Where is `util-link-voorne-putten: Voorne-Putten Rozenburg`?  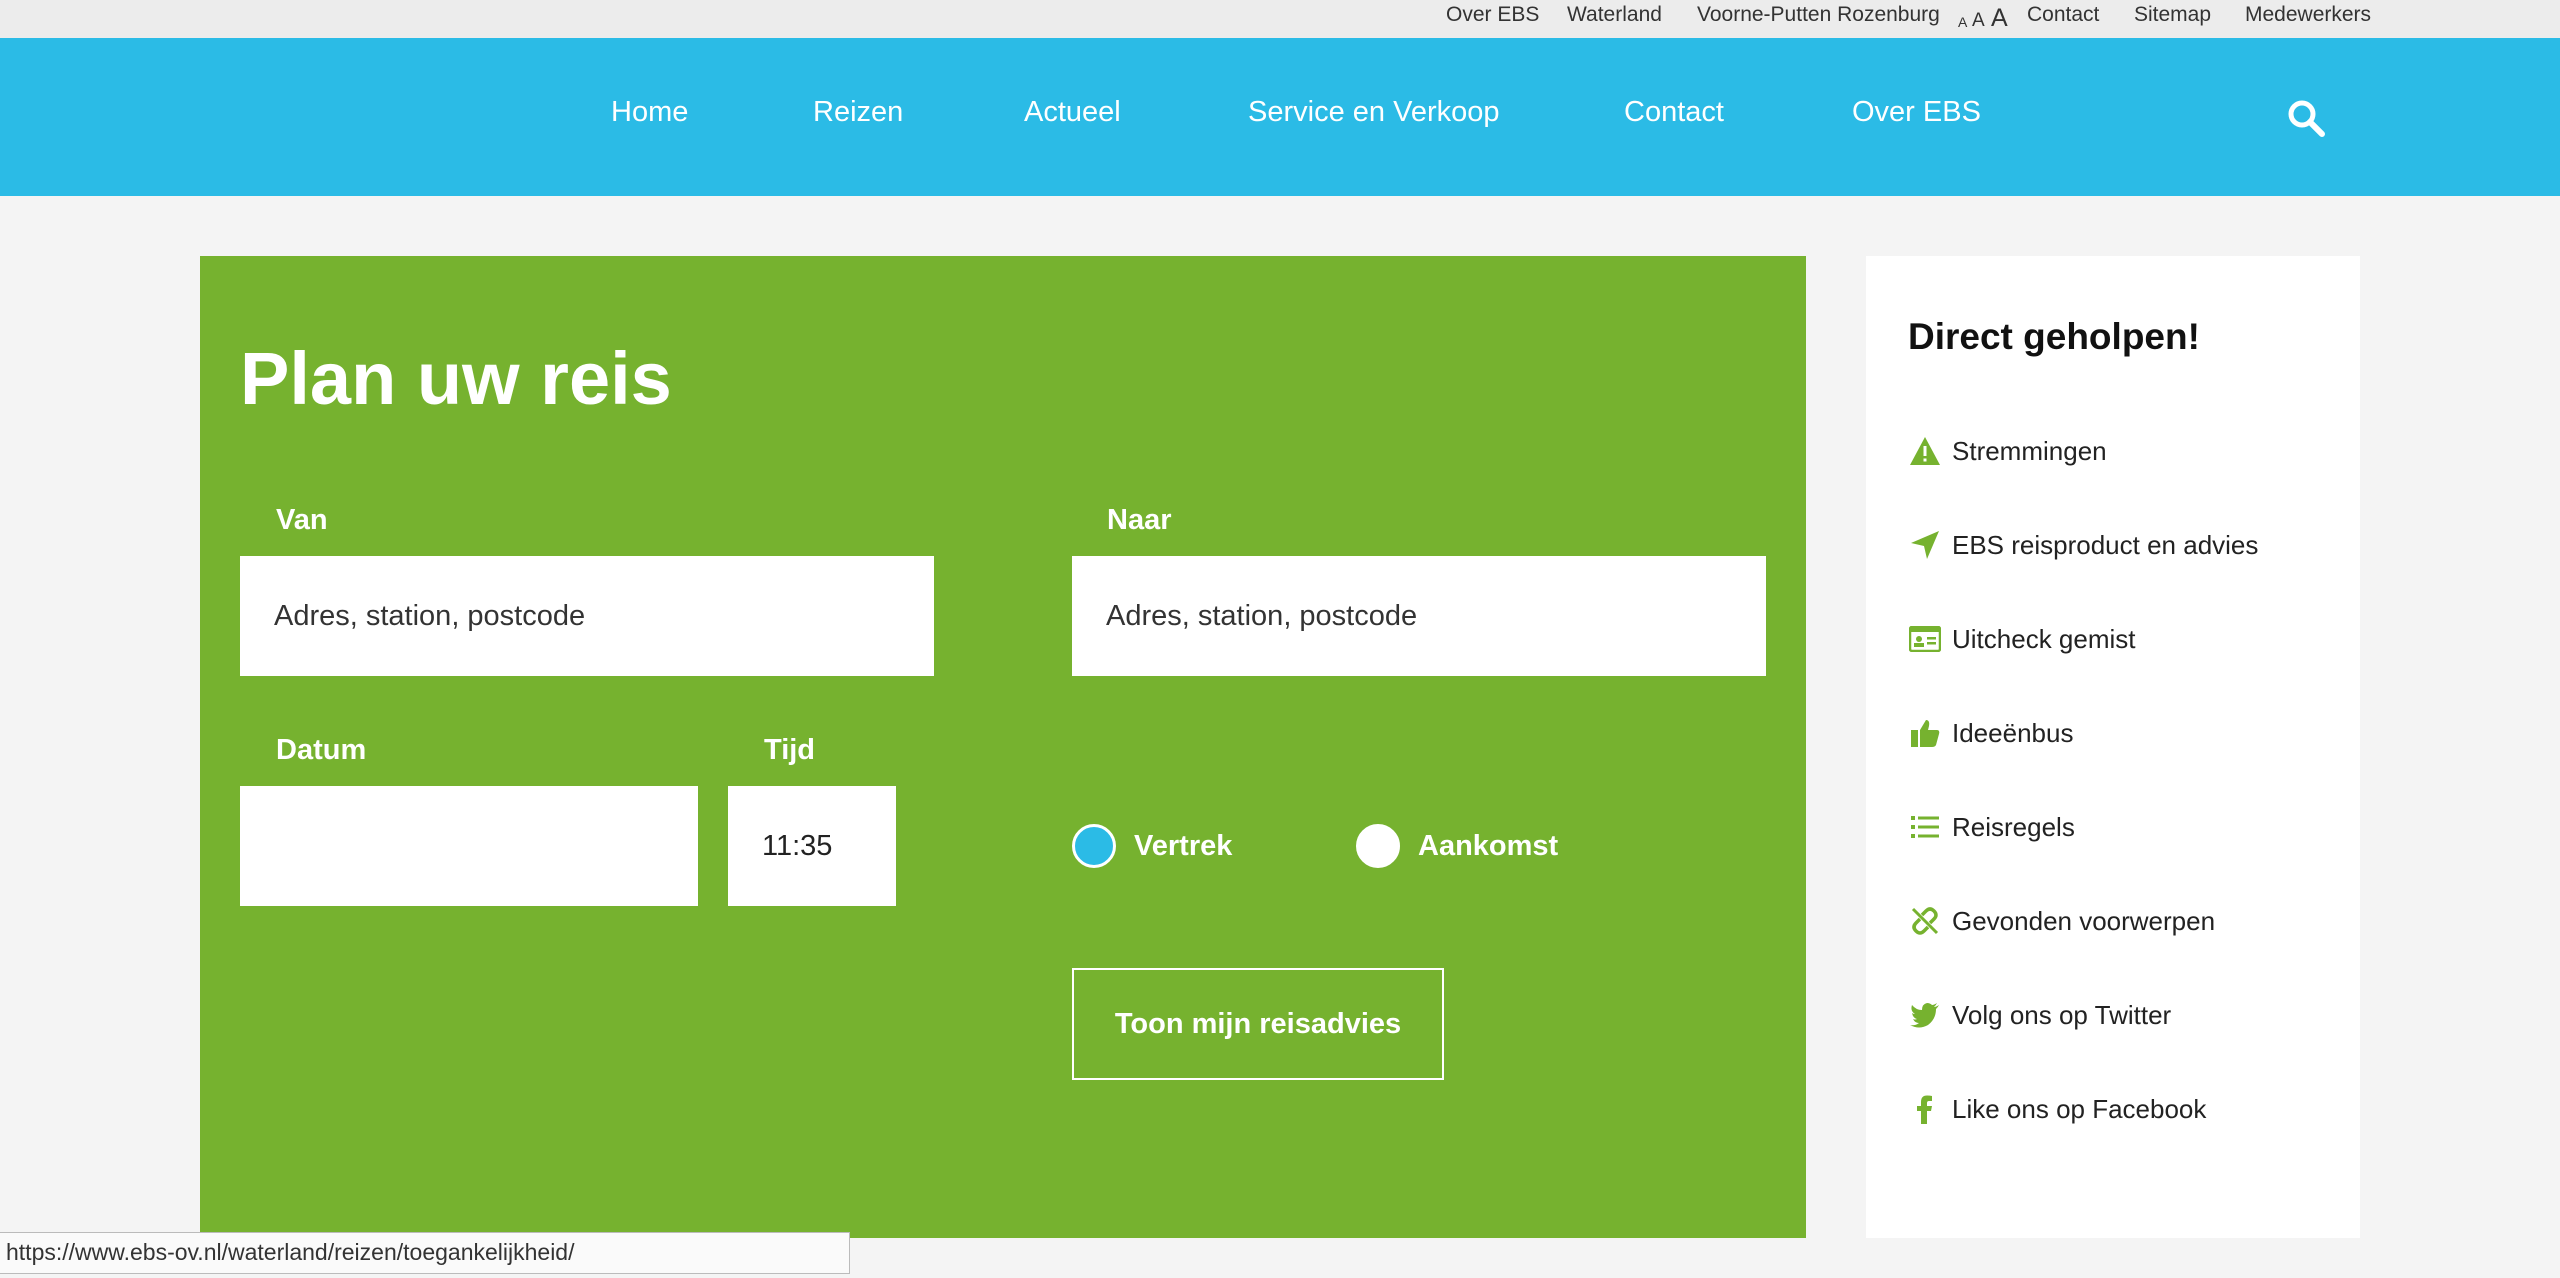 util-link-voorne-putten: Voorne-Putten Rozenburg is located at coordinates (1818, 15).